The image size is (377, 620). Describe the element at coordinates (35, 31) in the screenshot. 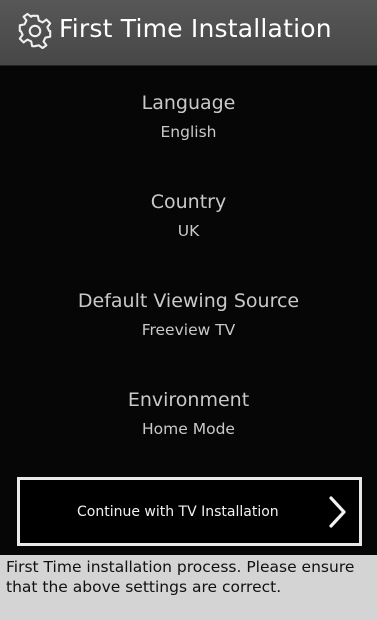

I see `gear-icon` at that location.